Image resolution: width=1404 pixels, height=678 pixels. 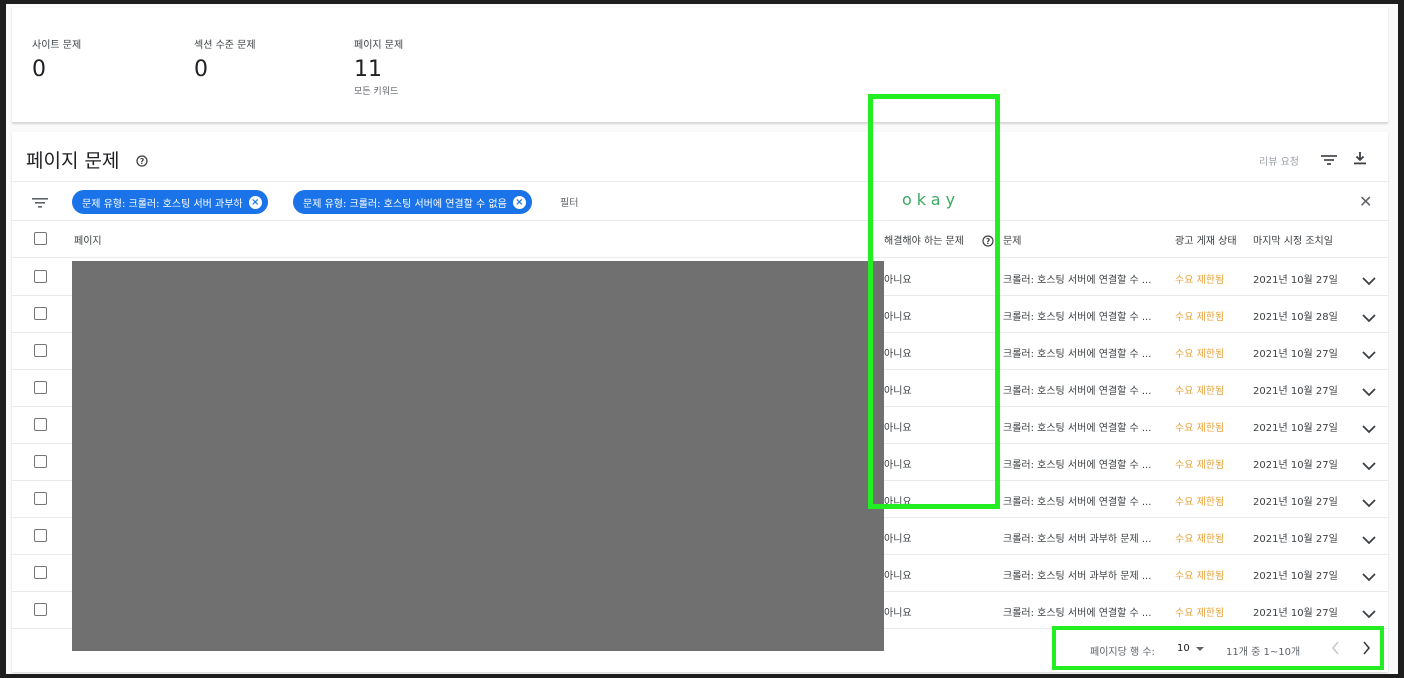 What do you see at coordinates (1200, 649) in the screenshot?
I see `dropdown-caret-icon` at bounding box center [1200, 649].